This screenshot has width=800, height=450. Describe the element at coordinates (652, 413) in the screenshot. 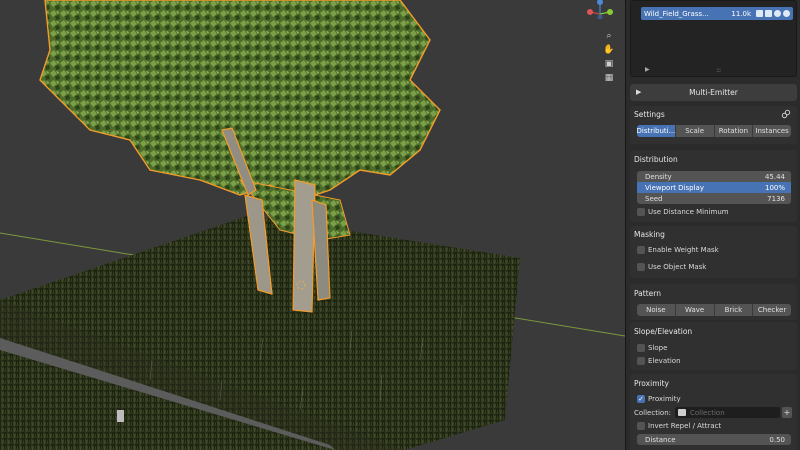

I see `collection-label: Collection:` at that location.